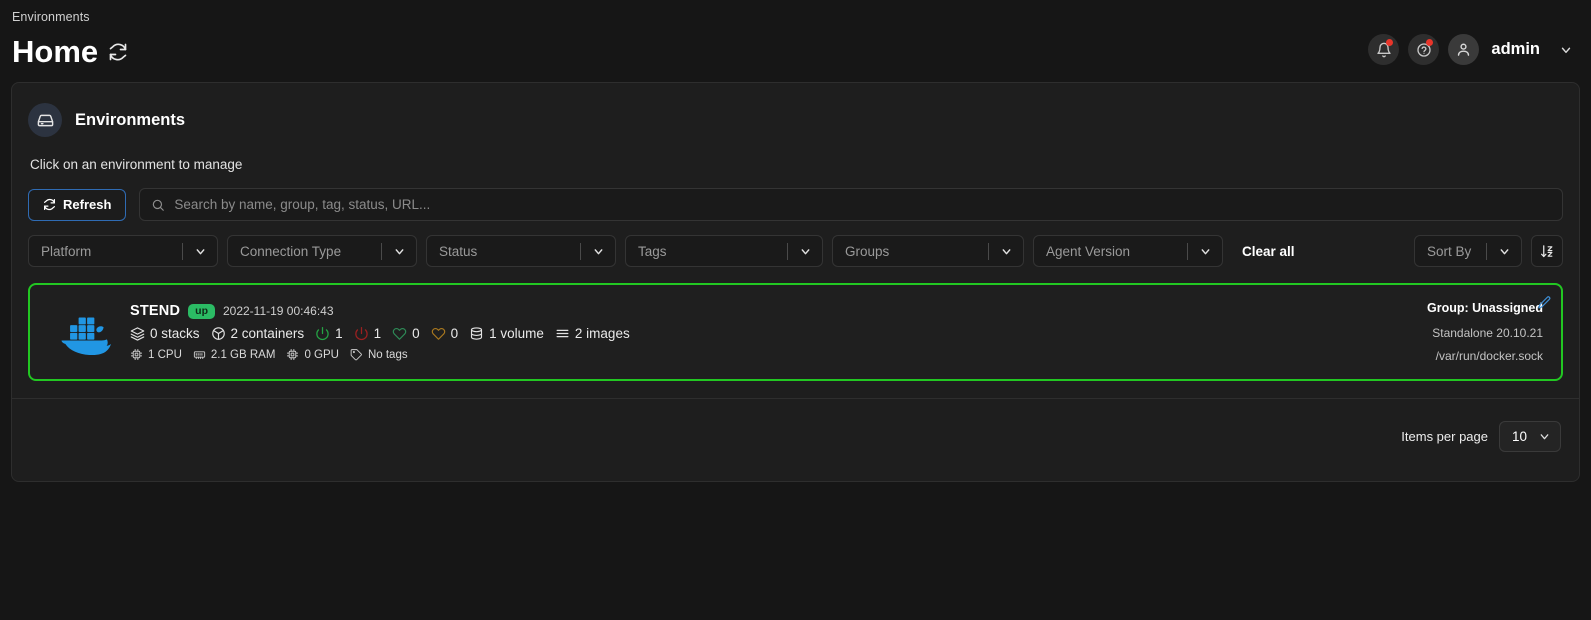 The width and height of the screenshot is (1591, 620). I want to click on refresh-button: Refresh, so click(77, 204).